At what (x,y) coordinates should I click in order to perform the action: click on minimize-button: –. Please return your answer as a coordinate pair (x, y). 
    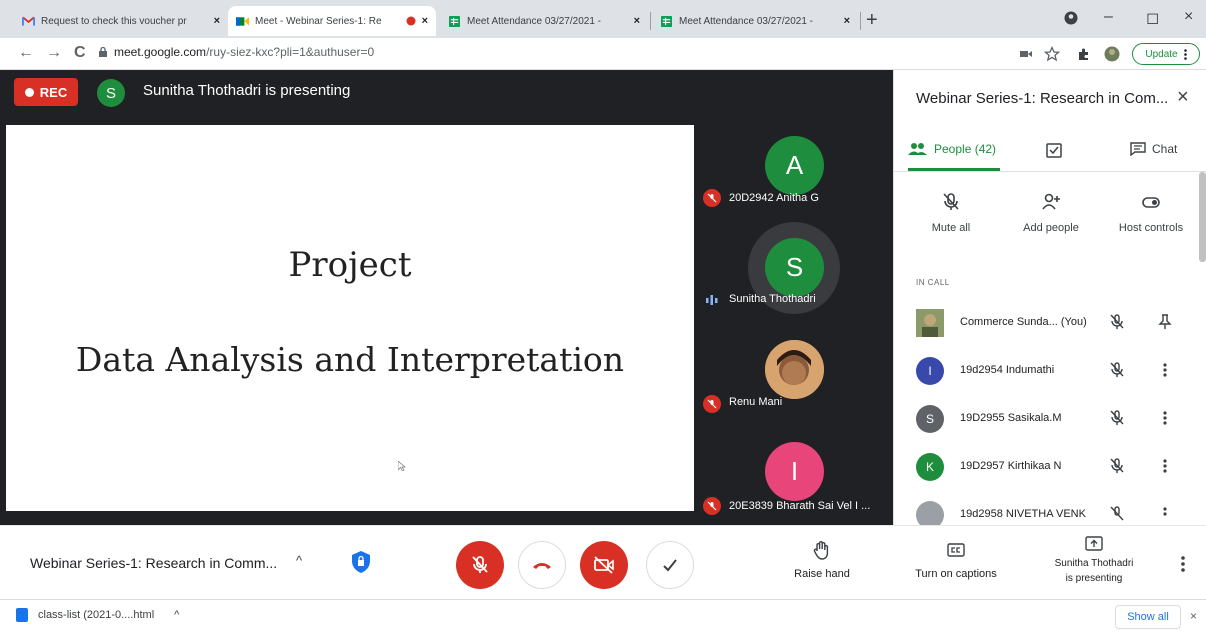
    Looking at the image, I should click on (1108, 17).